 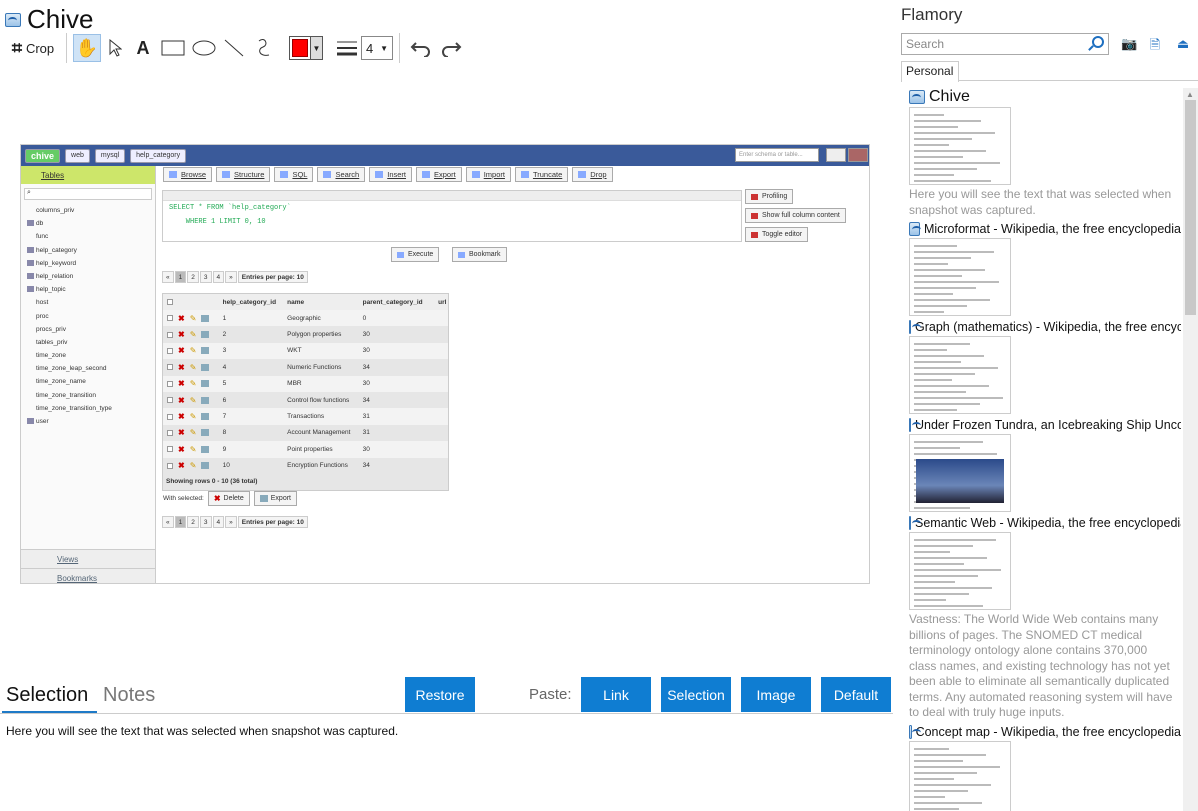 I want to click on crumb-web: web, so click(x=77, y=155).